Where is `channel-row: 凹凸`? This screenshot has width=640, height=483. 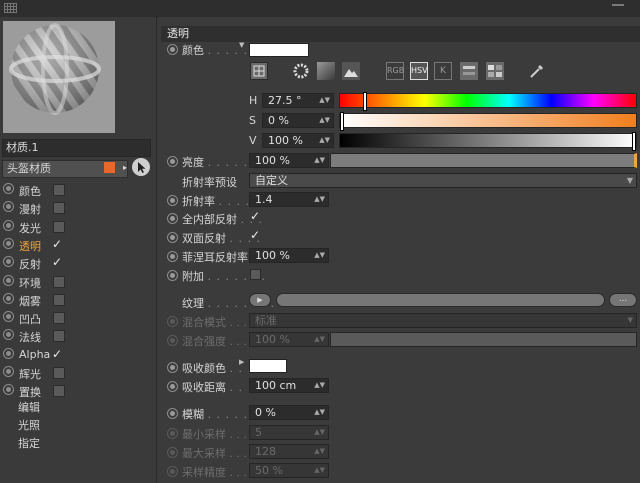 channel-row: 凹凸 is located at coordinates (75, 318).